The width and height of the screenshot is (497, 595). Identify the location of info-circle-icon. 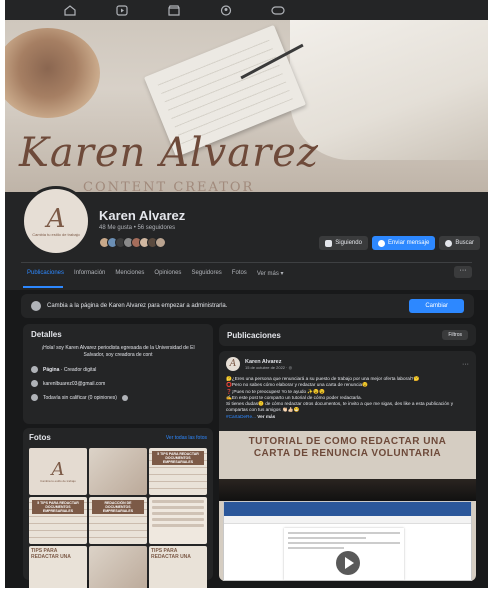
(124, 397).